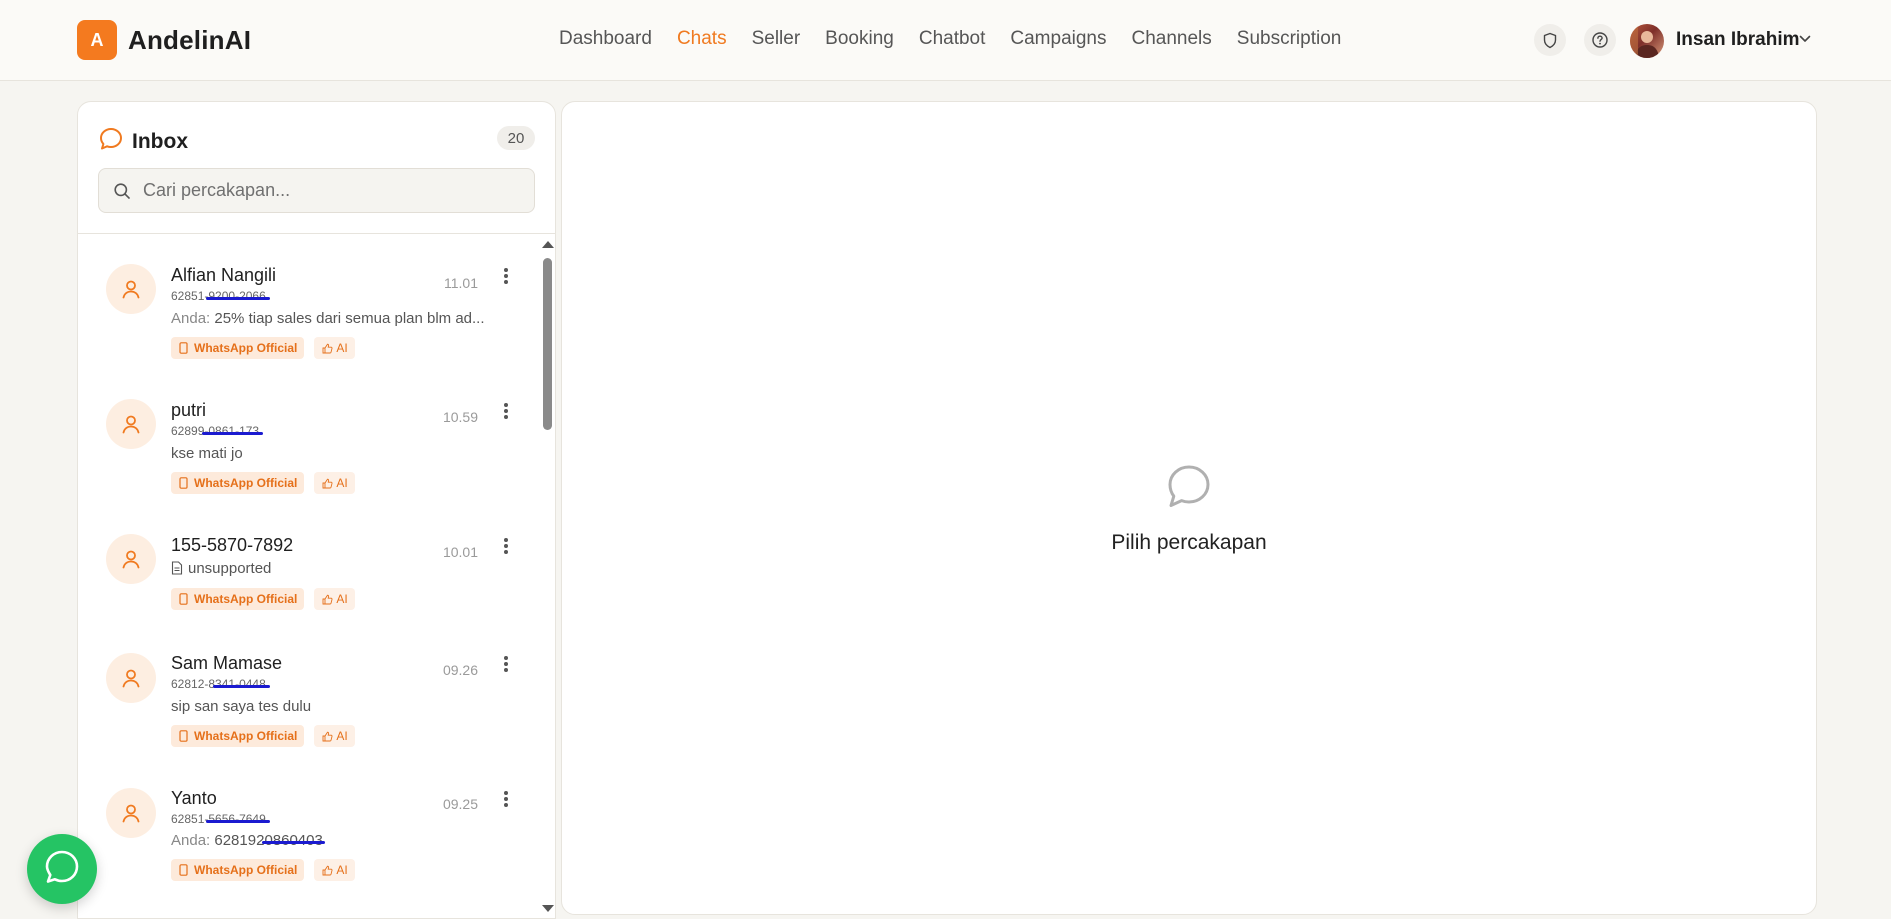 Image resolution: width=1891 pixels, height=919 pixels. Describe the element at coordinates (460, 670) in the screenshot. I see `chat-time: 09.26` at that location.